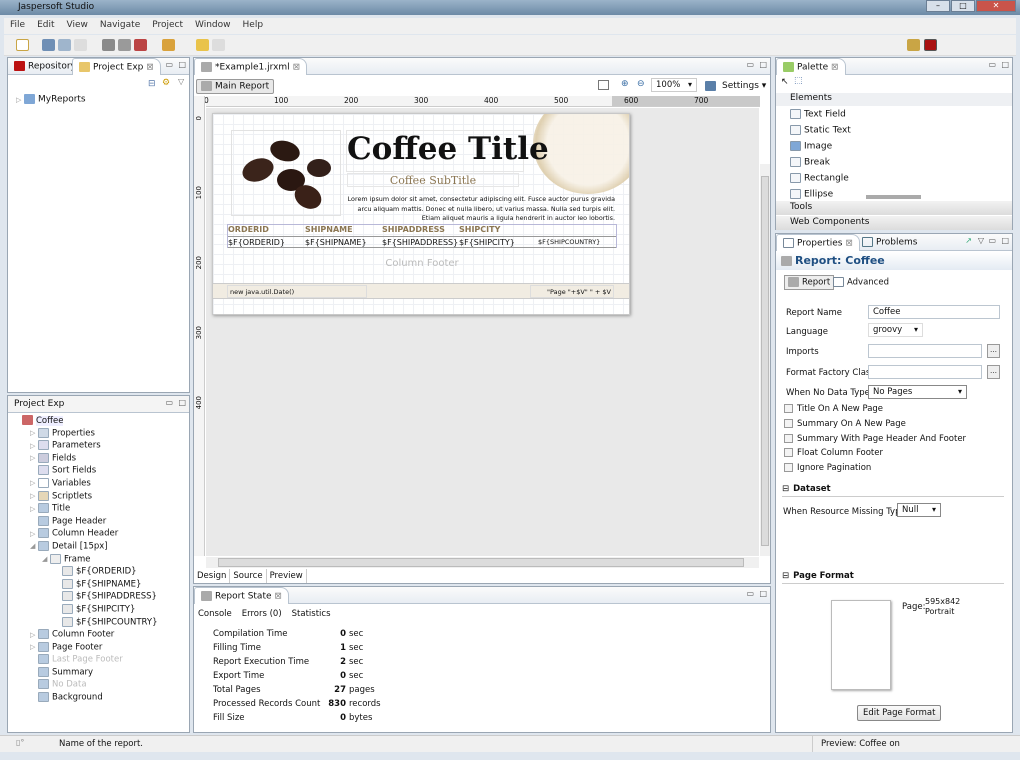 This screenshot has width=1020, height=760. I want to click on option-checkbox: Ignore Pagination, so click(827, 468).